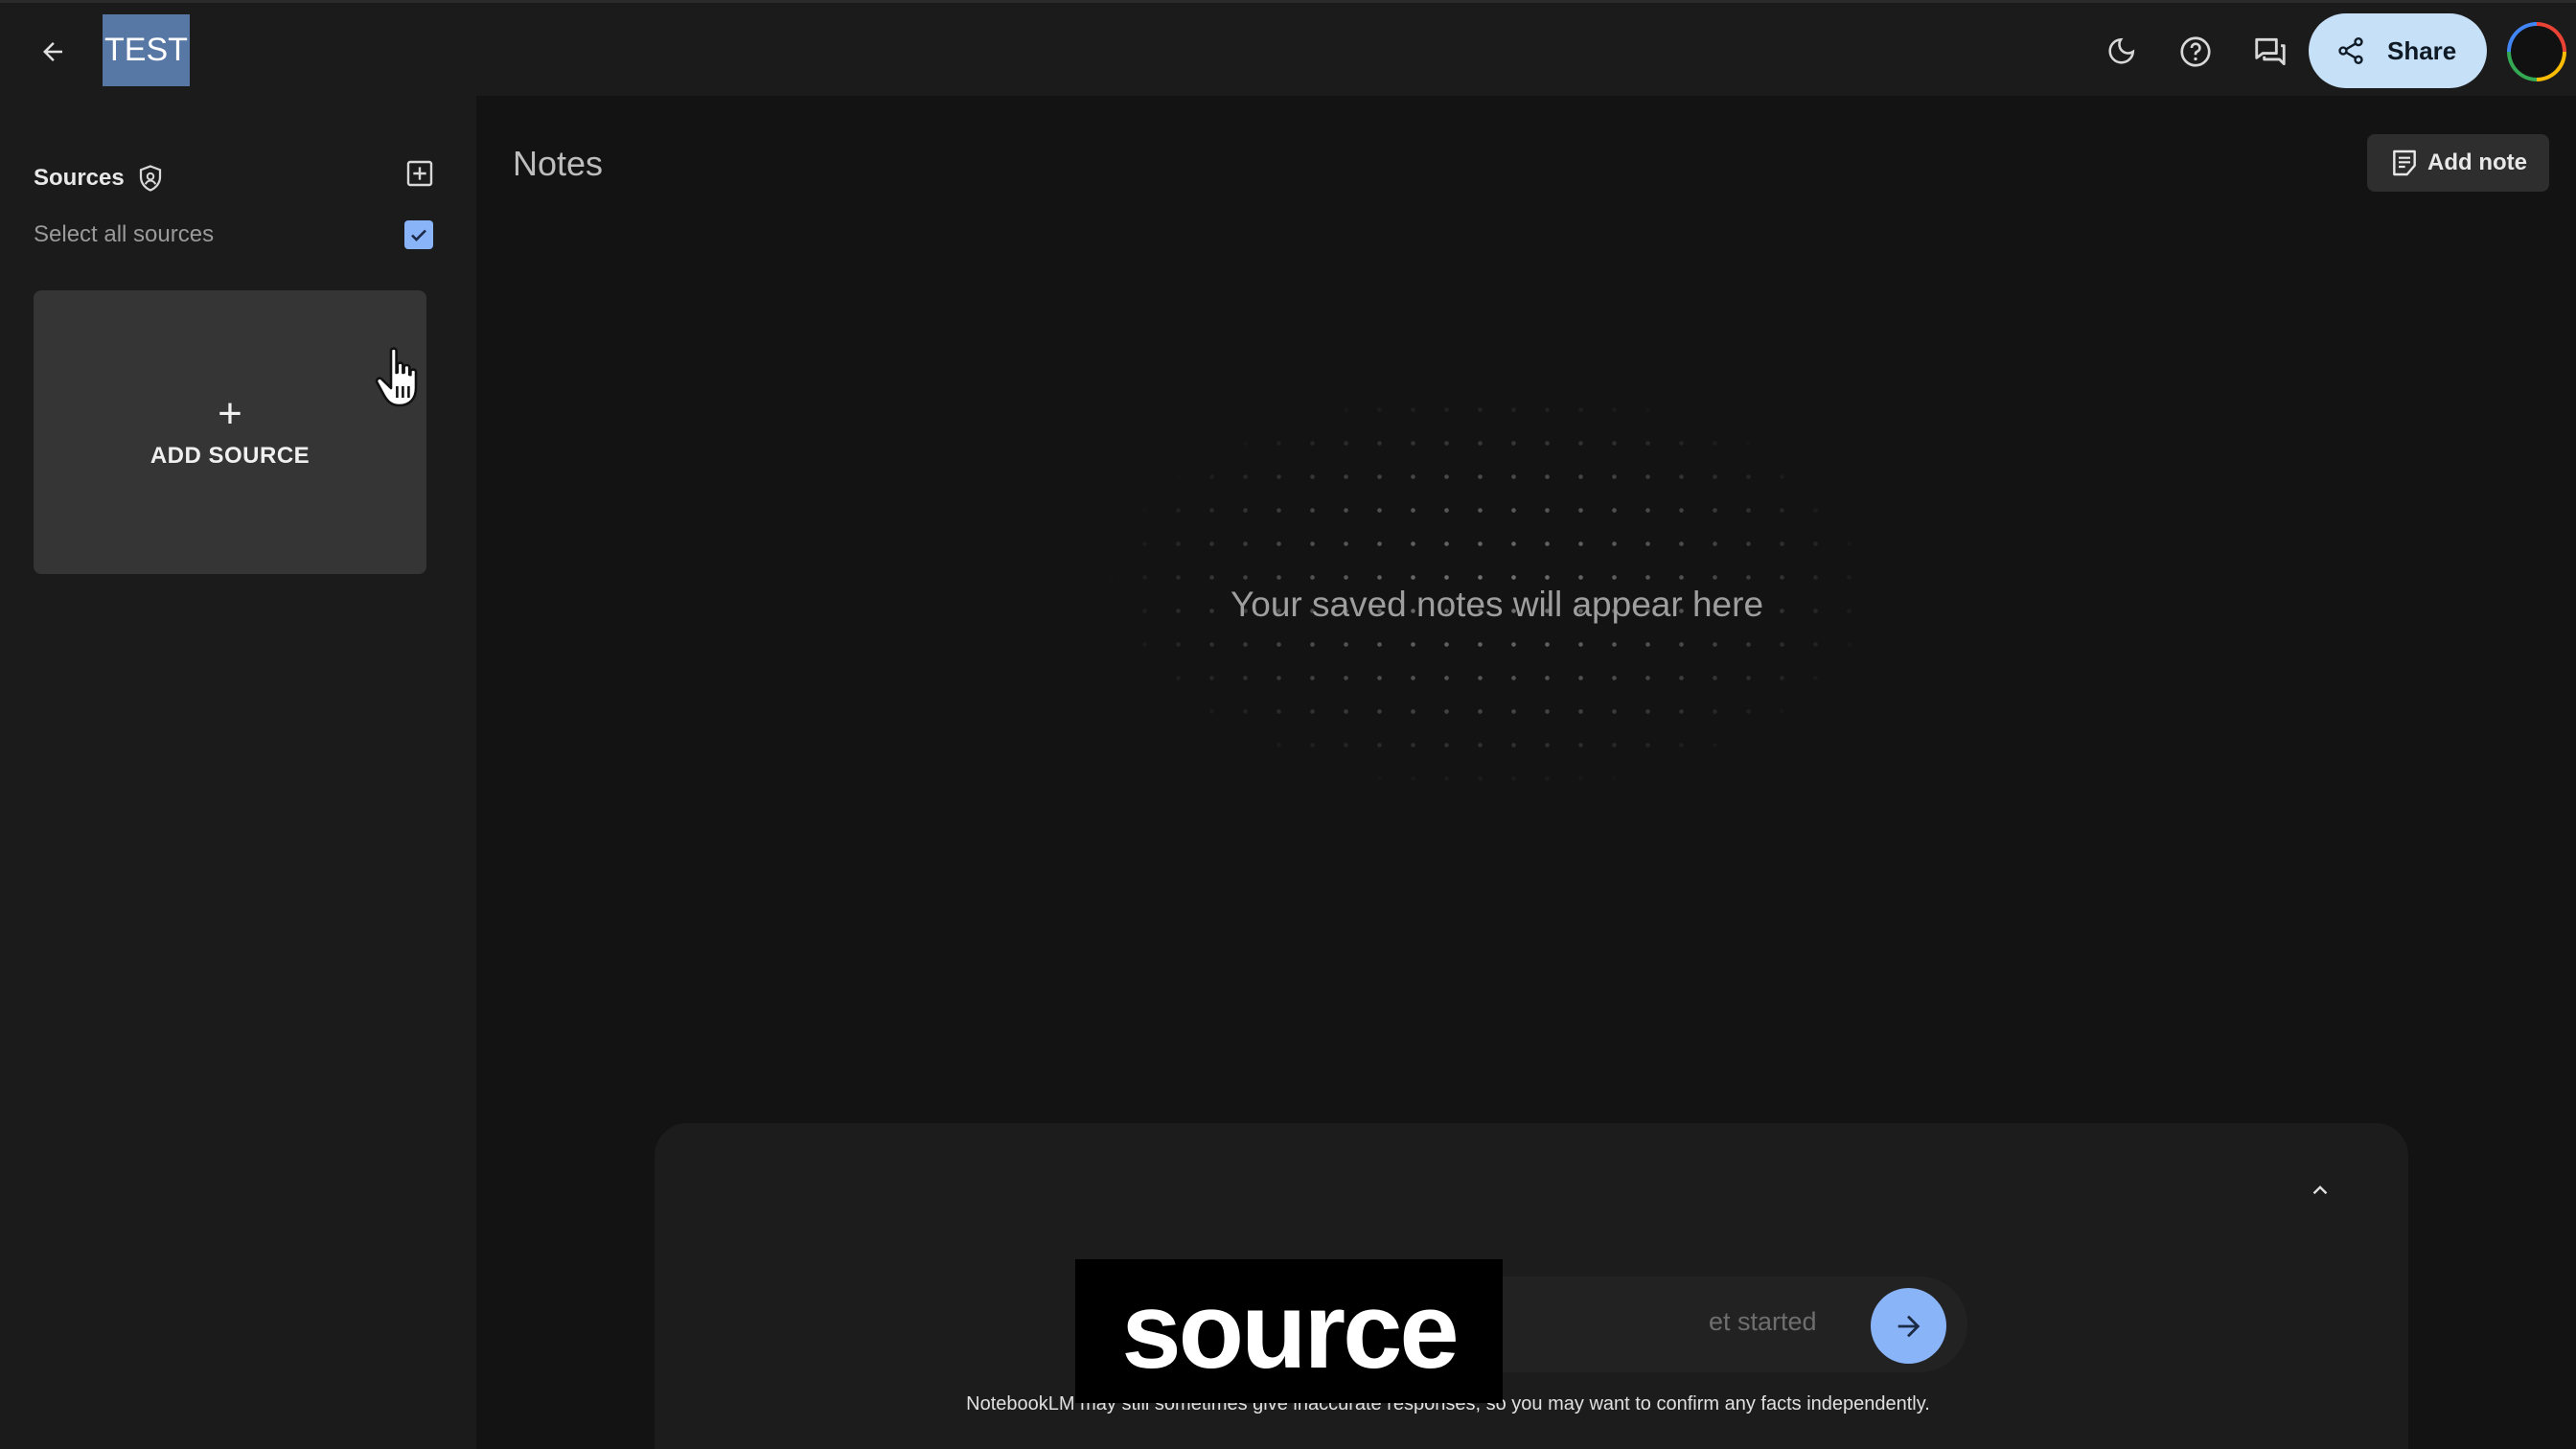 The image size is (2576, 1449). What do you see at coordinates (2422, 50) in the screenshot?
I see `share-label: Share` at bounding box center [2422, 50].